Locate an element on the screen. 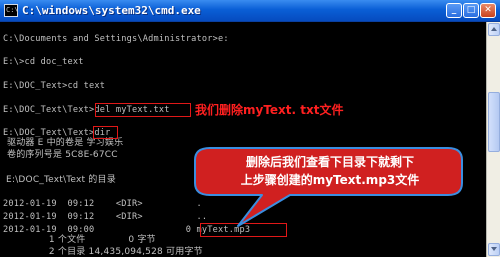  callout-text-line1: 删除后我们查看下目录下就剩下 is located at coordinates (329, 162).